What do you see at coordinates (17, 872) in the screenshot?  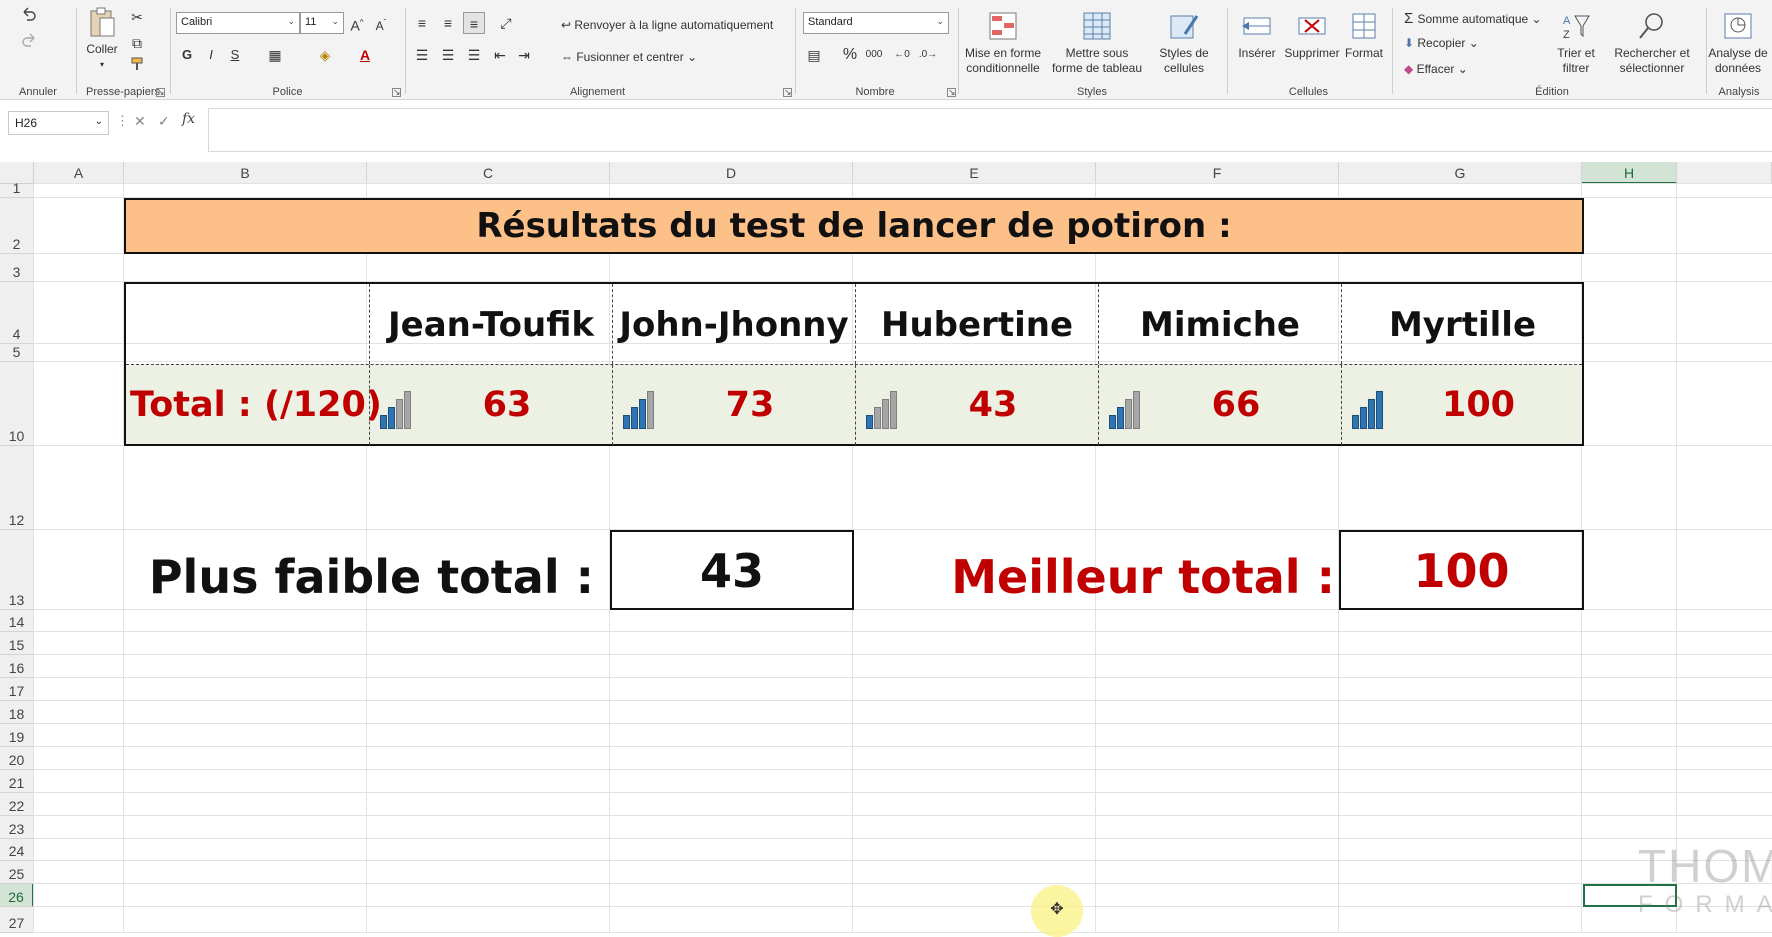 I see `row-header-25: 25` at bounding box center [17, 872].